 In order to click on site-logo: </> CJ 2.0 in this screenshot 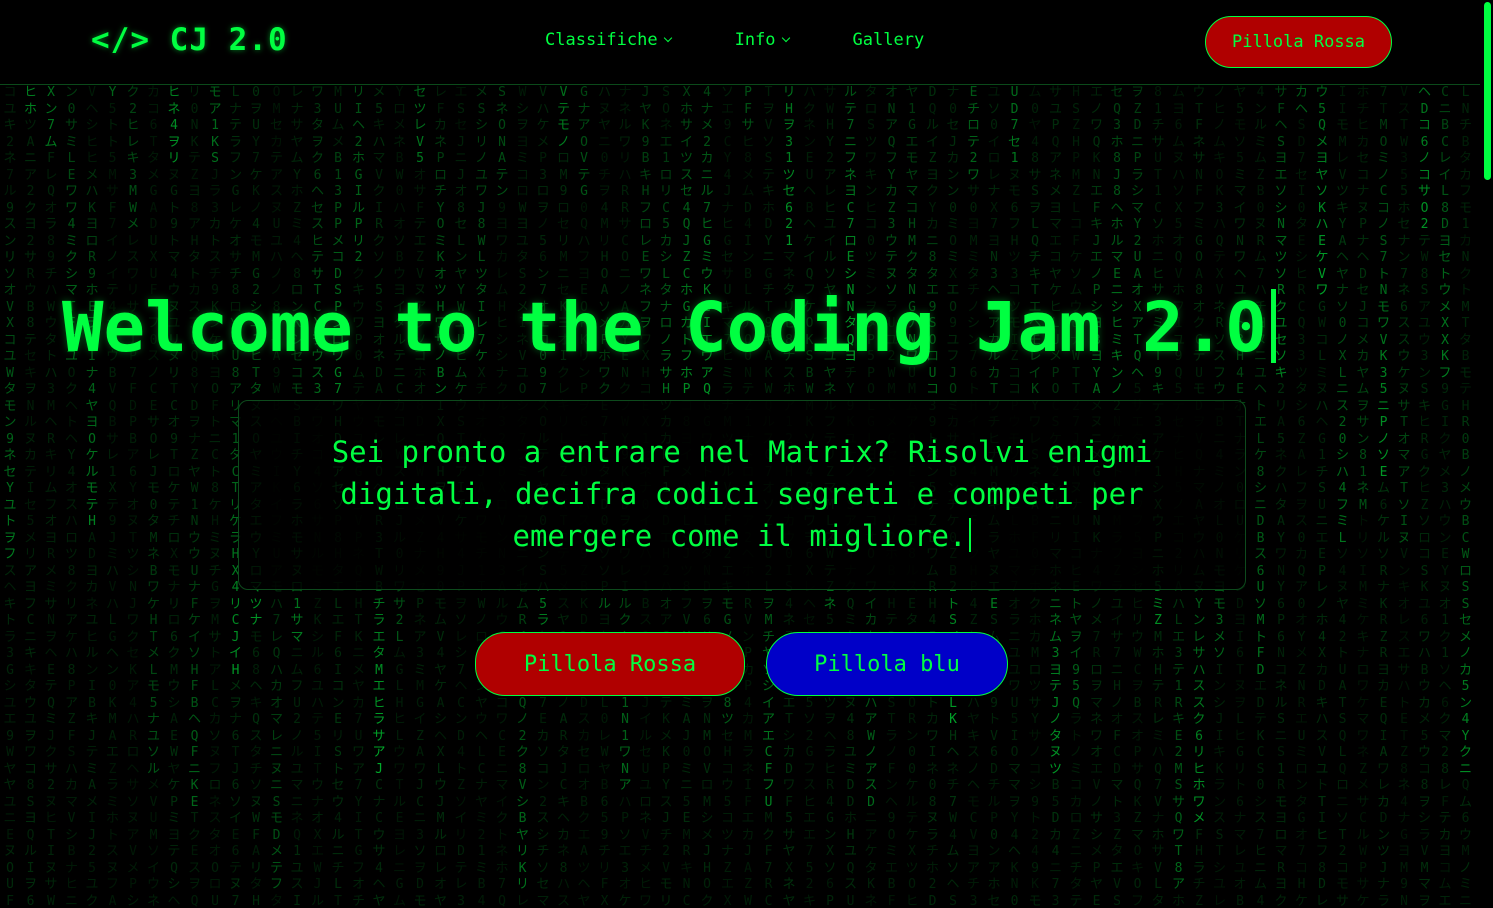, I will do `click(189, 40)`.